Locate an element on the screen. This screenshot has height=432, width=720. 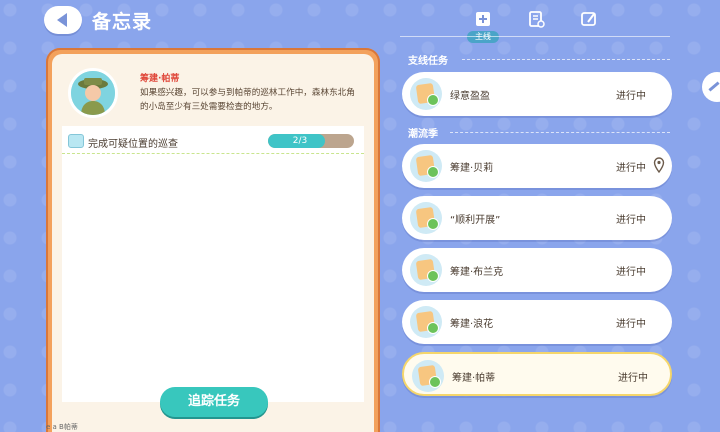
active-tab-badge: 主线 is located at coordinates (483, 37).